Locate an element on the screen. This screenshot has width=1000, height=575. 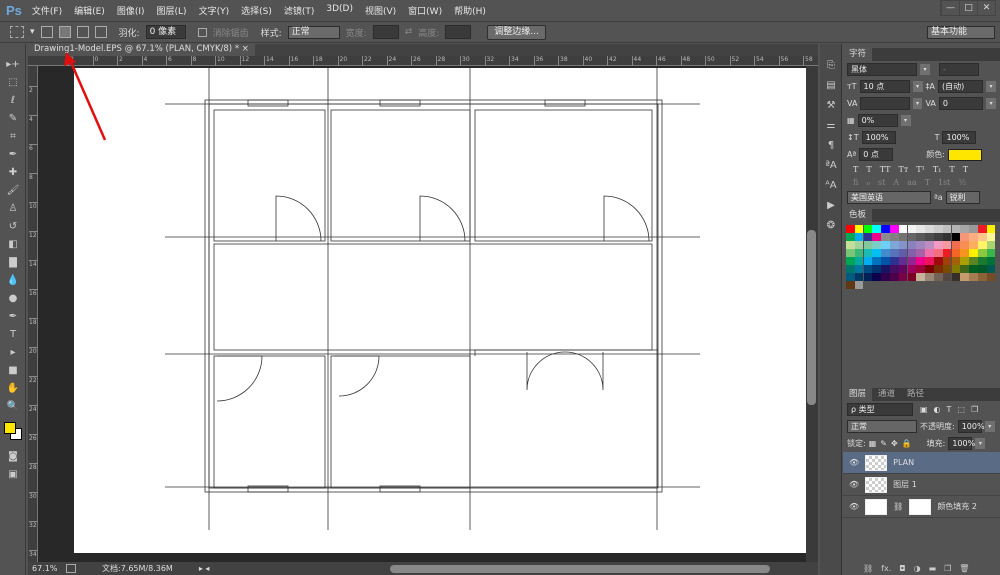
marquee-tool-preset-icon is located at coordinates (17, 32).